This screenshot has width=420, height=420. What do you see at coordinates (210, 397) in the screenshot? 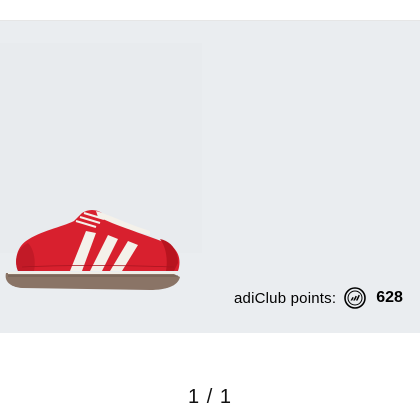
I see `image-pager: 1 / 1` at bounding box center [210, 397].